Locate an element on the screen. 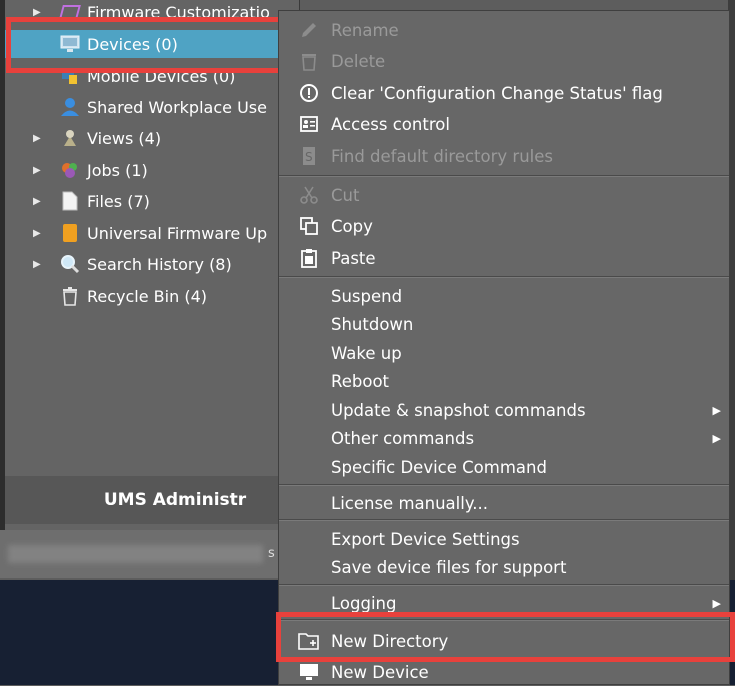 The image size is (735, 686). menu-item-wake-up: Wake up is located at coordinates (504, 353).